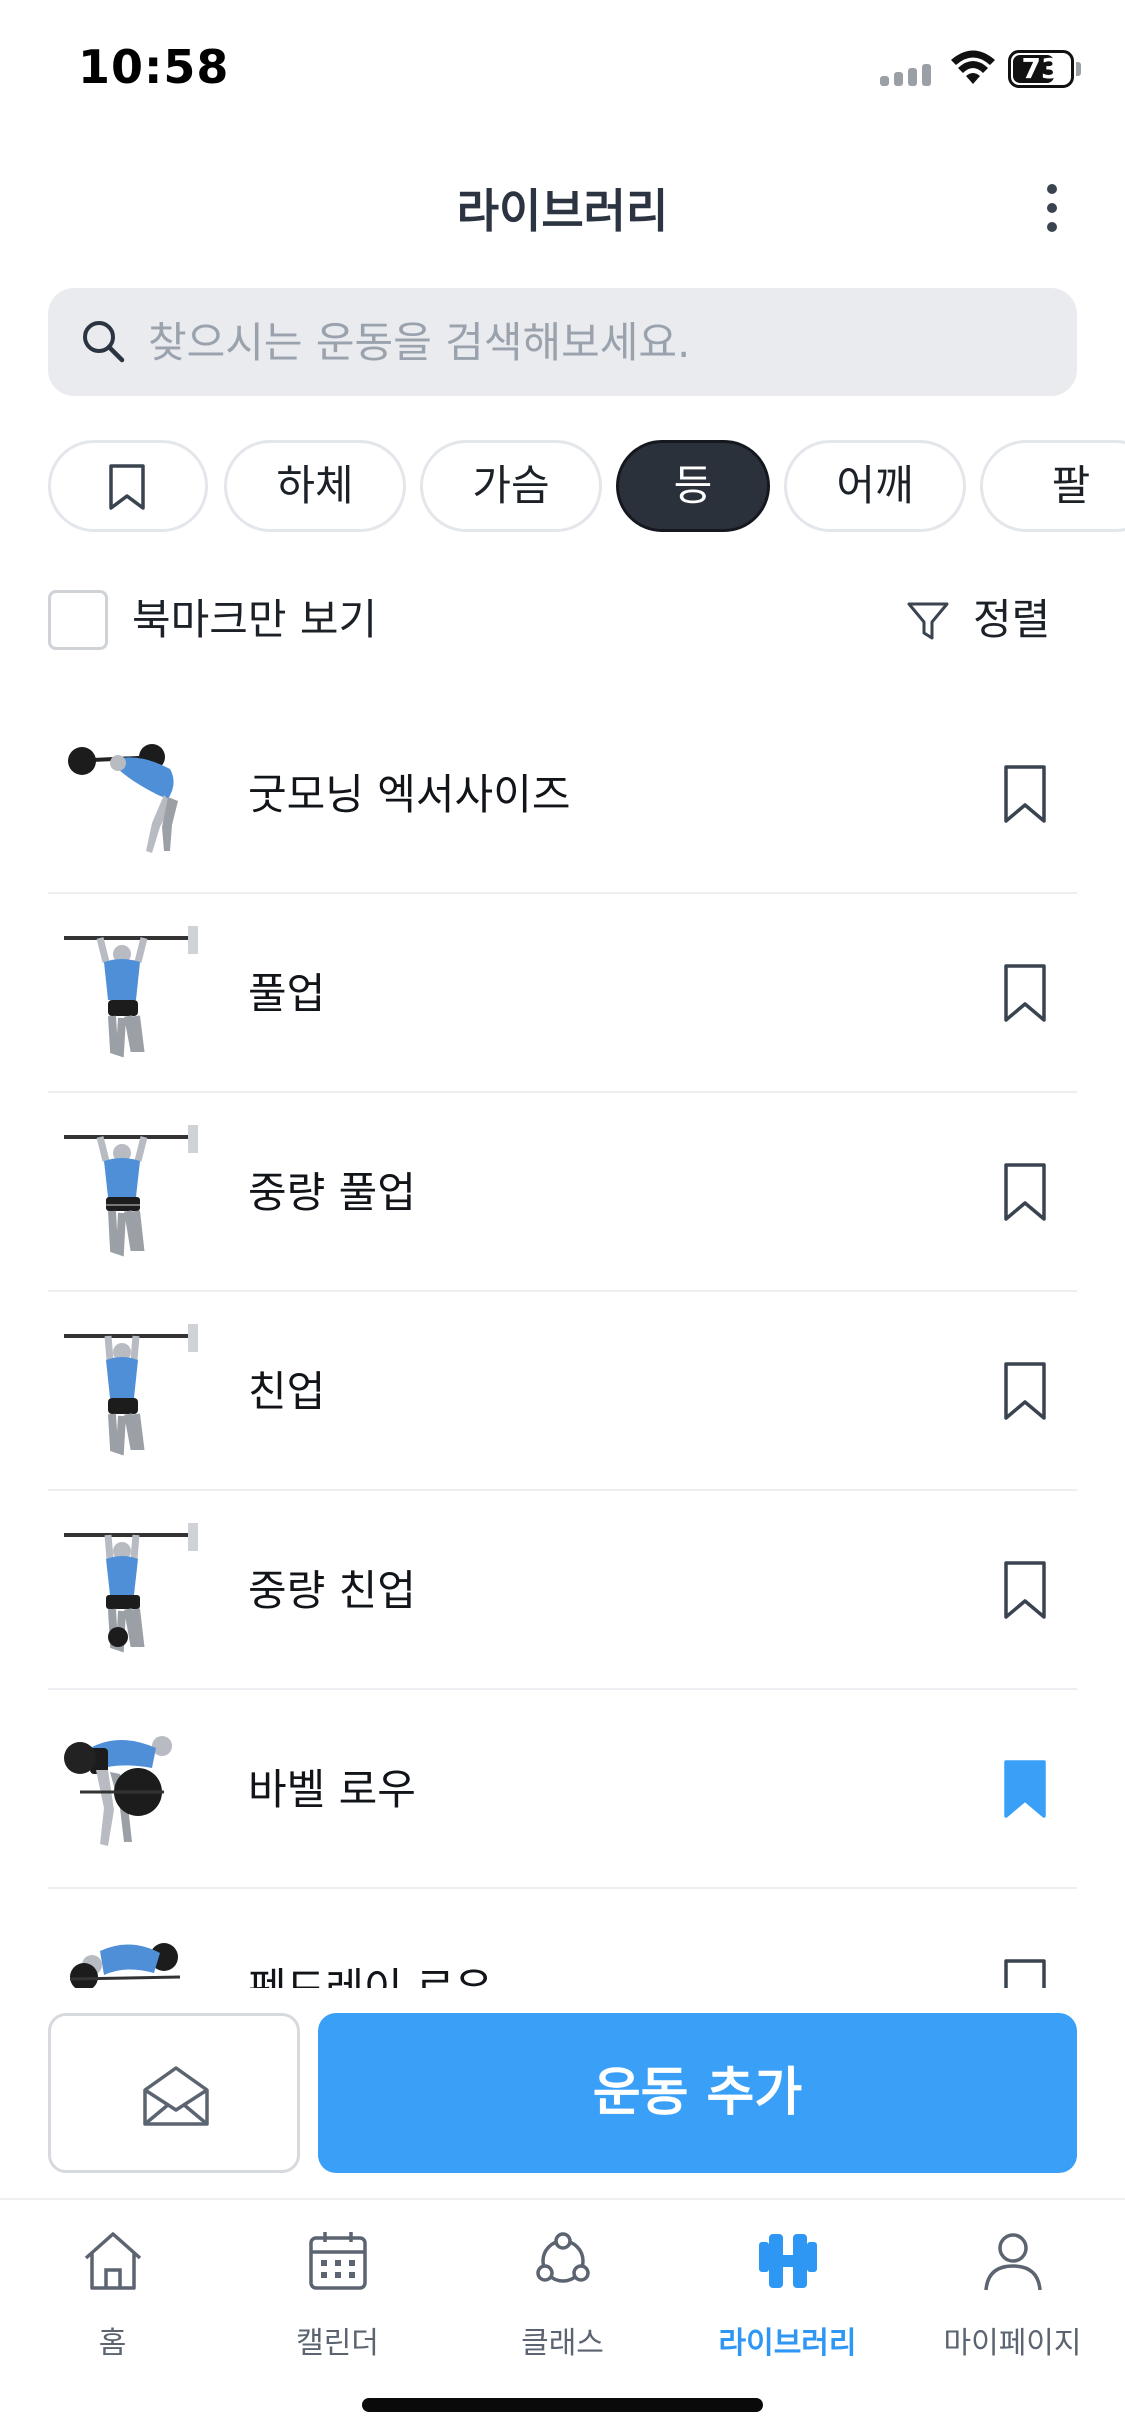 This screenshot has height=2436, width=1125. What do you see at coordinates (315, 486) in the screenshot?
I see `chip-lower-body: 하체` at bounding box center [315, 486].